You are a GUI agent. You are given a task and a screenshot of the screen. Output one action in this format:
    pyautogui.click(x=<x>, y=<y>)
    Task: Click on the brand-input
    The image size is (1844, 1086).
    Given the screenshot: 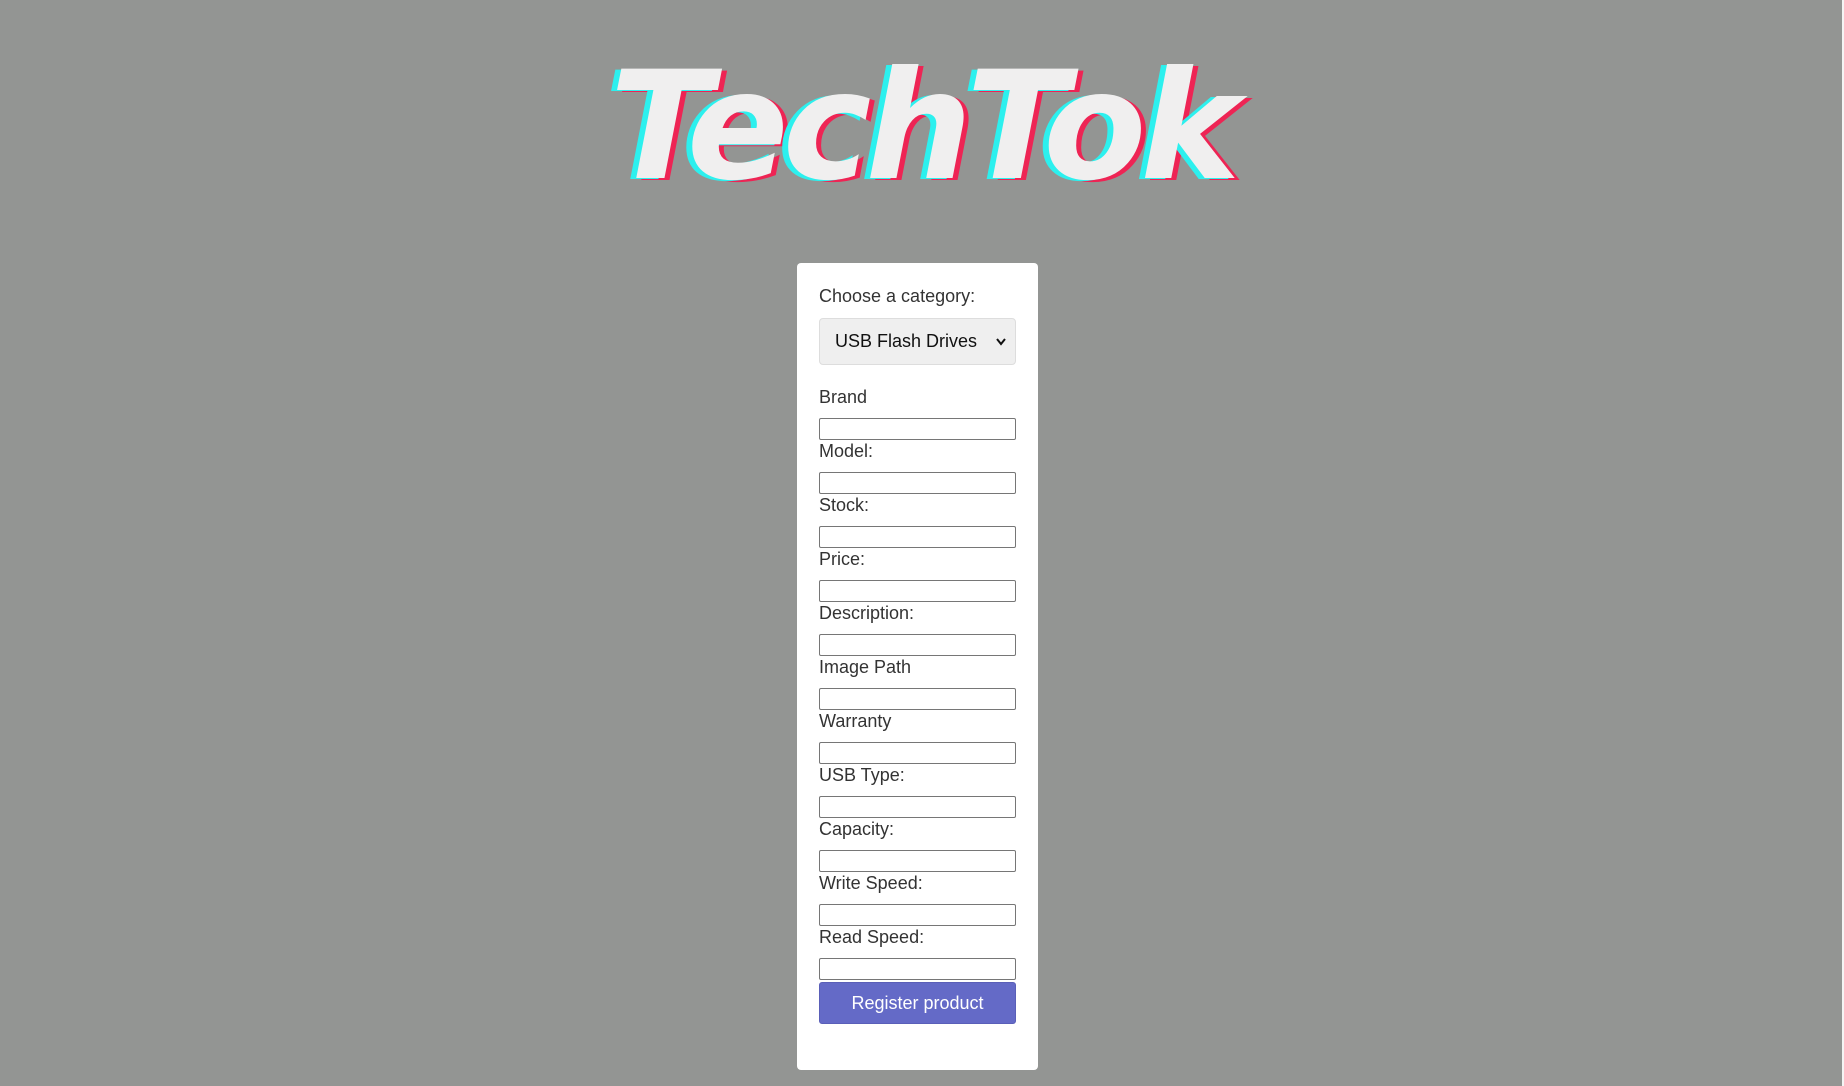 What is the action you would take?
    pyautogui.click(x=917, y=429)
    